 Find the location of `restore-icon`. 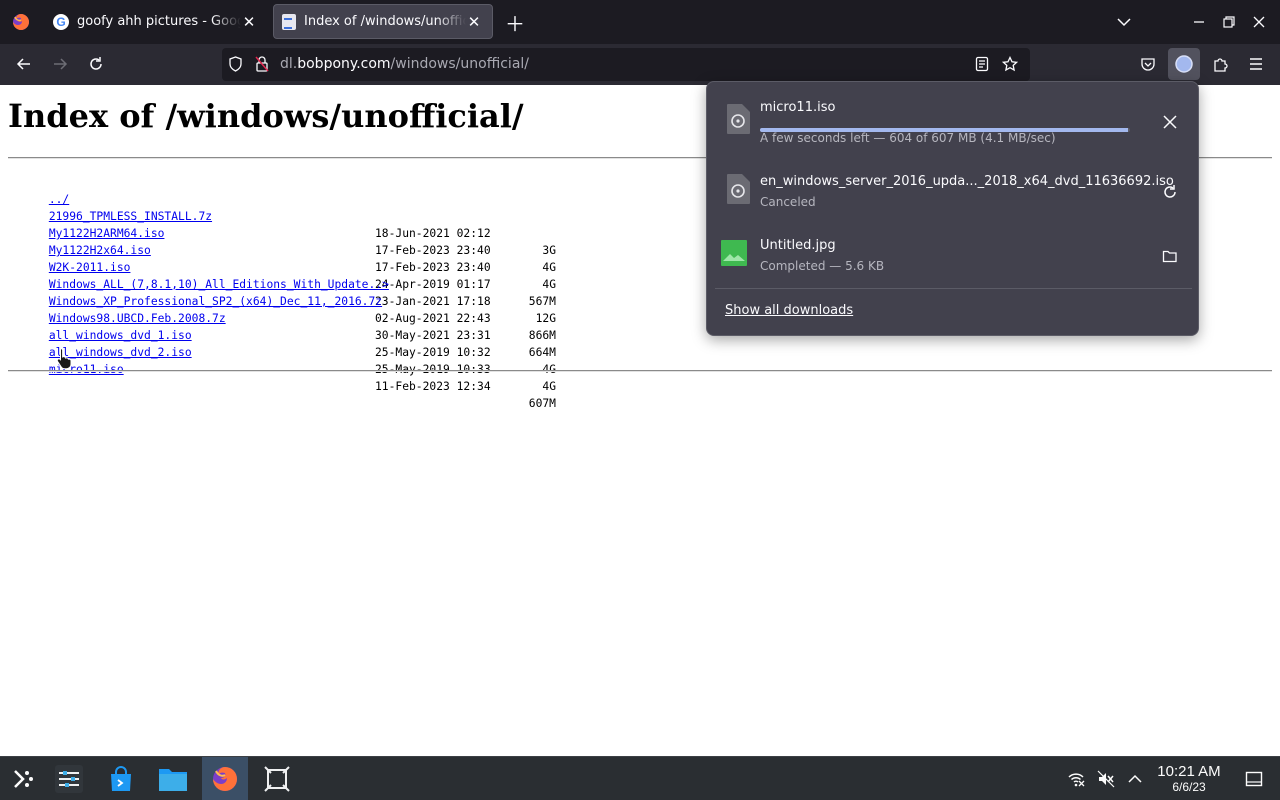

restore-icon is located at coordinates (1229, 22).